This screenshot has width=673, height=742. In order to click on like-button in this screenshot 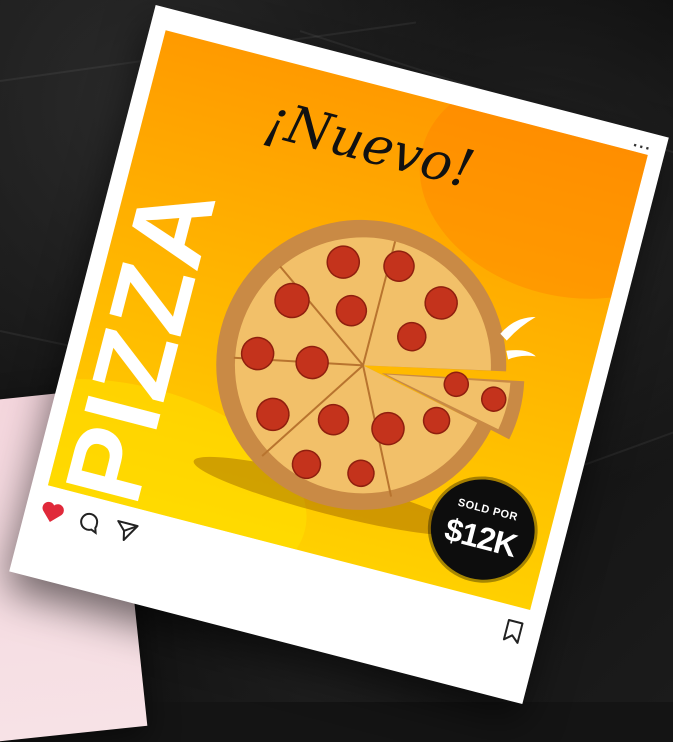, I will do `click(53, 512)`.